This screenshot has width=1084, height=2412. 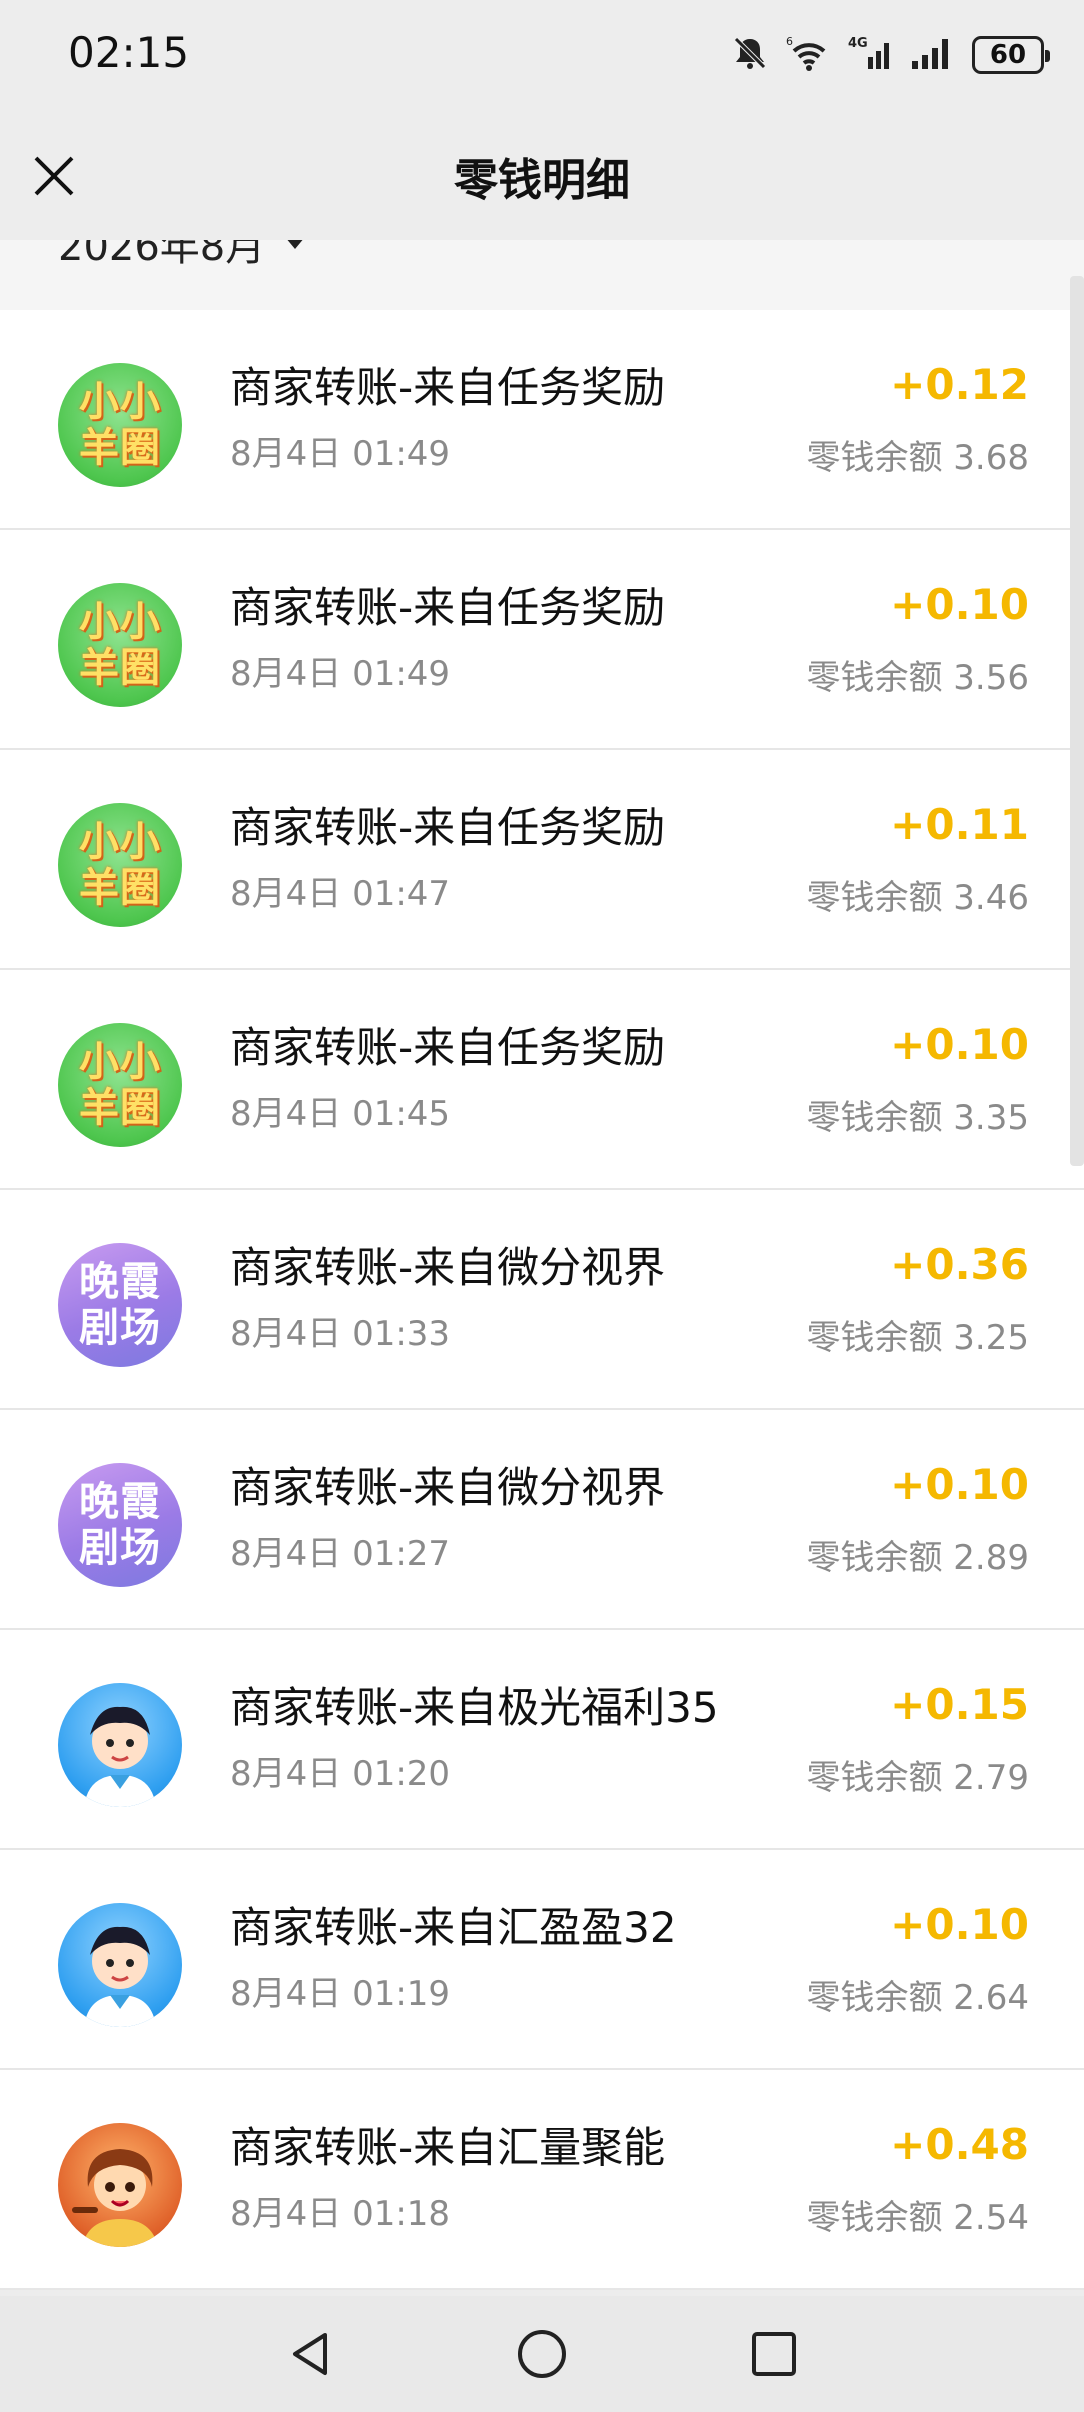 I want to click on balance-after: 零钱余额 3.56, so click(x=917, y=678).